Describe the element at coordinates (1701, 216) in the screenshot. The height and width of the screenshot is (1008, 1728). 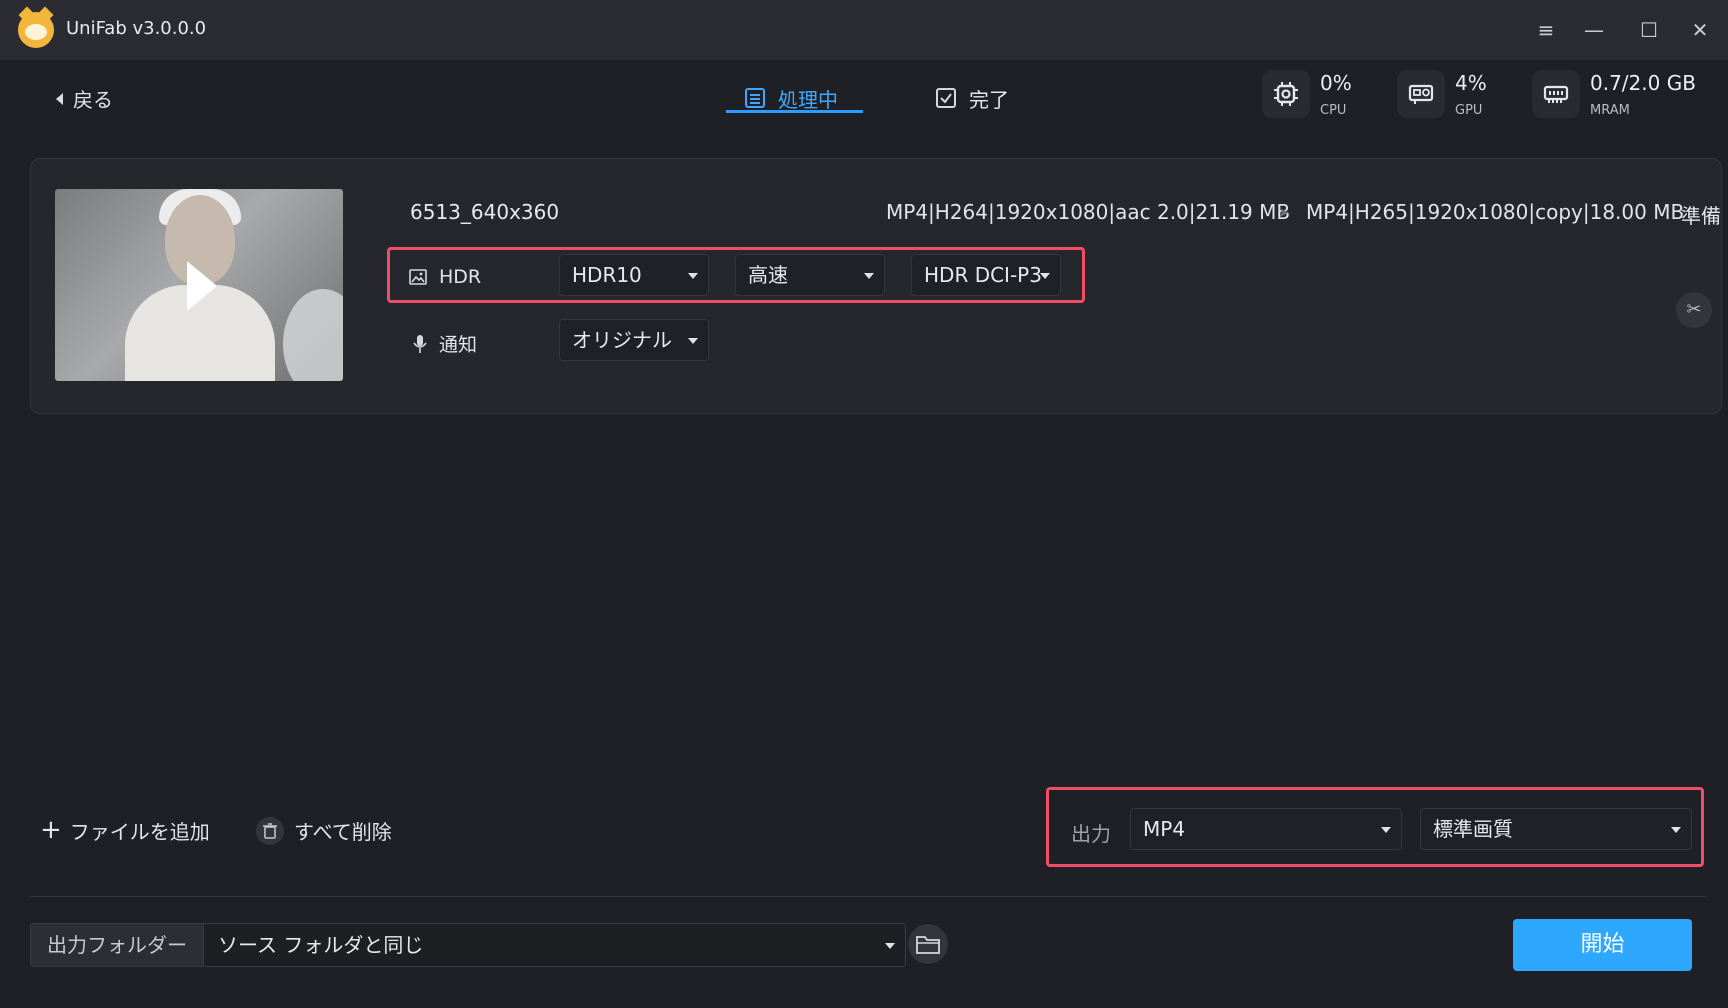
I see `status-text: 準備` at that location.